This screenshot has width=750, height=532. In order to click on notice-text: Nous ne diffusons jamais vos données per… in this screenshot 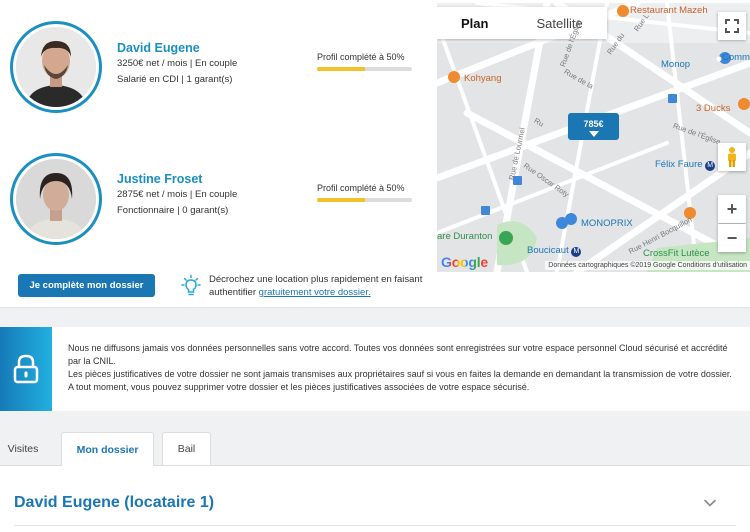, I will do `click(403, 368)`.